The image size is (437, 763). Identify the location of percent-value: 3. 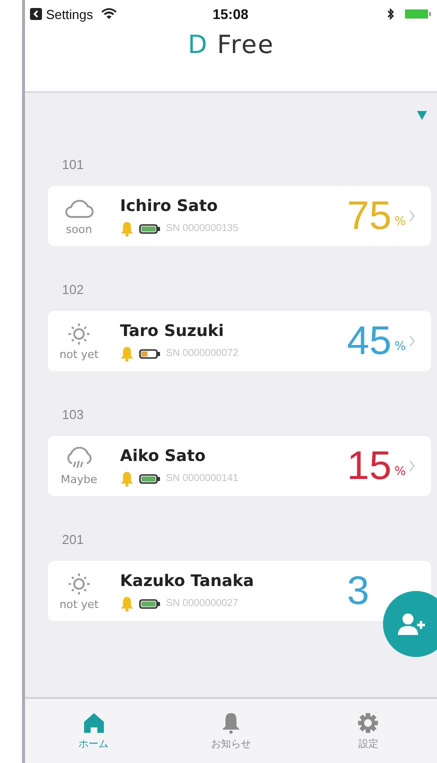
(358, 591).